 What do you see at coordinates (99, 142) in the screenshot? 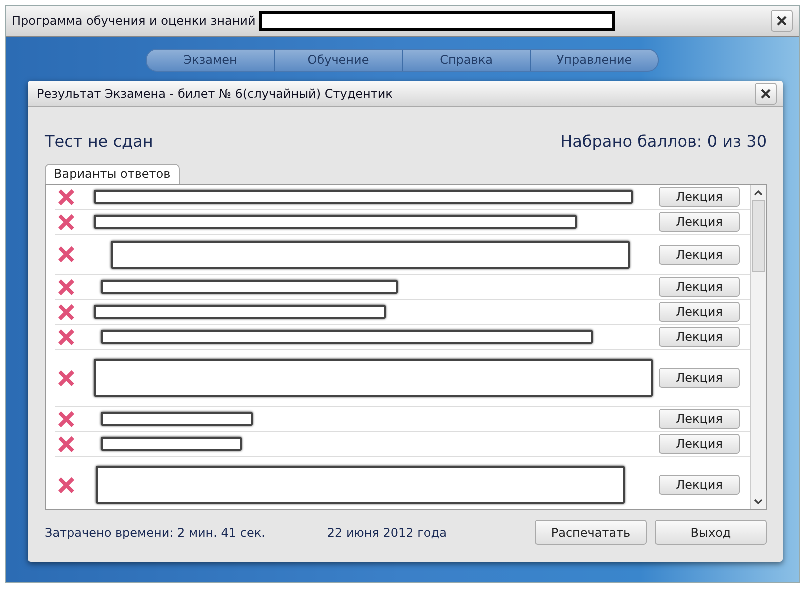
I see `result-text: Тест не сдан` at bounding box center [99, 142].